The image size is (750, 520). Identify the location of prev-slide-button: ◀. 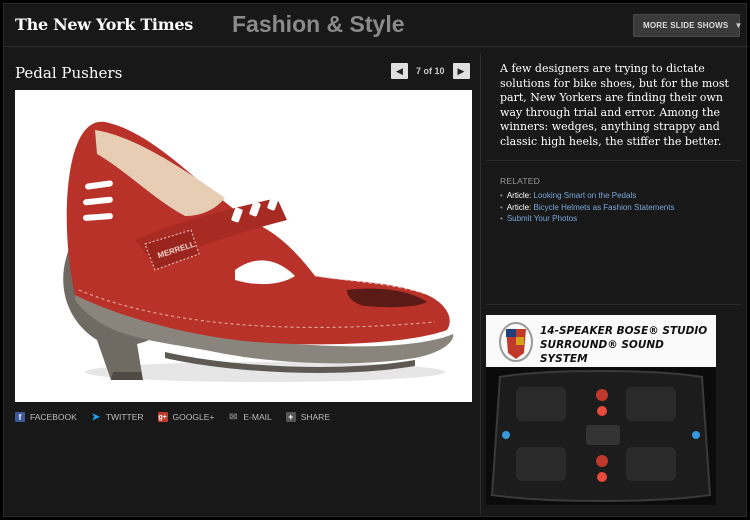
(399, 71).